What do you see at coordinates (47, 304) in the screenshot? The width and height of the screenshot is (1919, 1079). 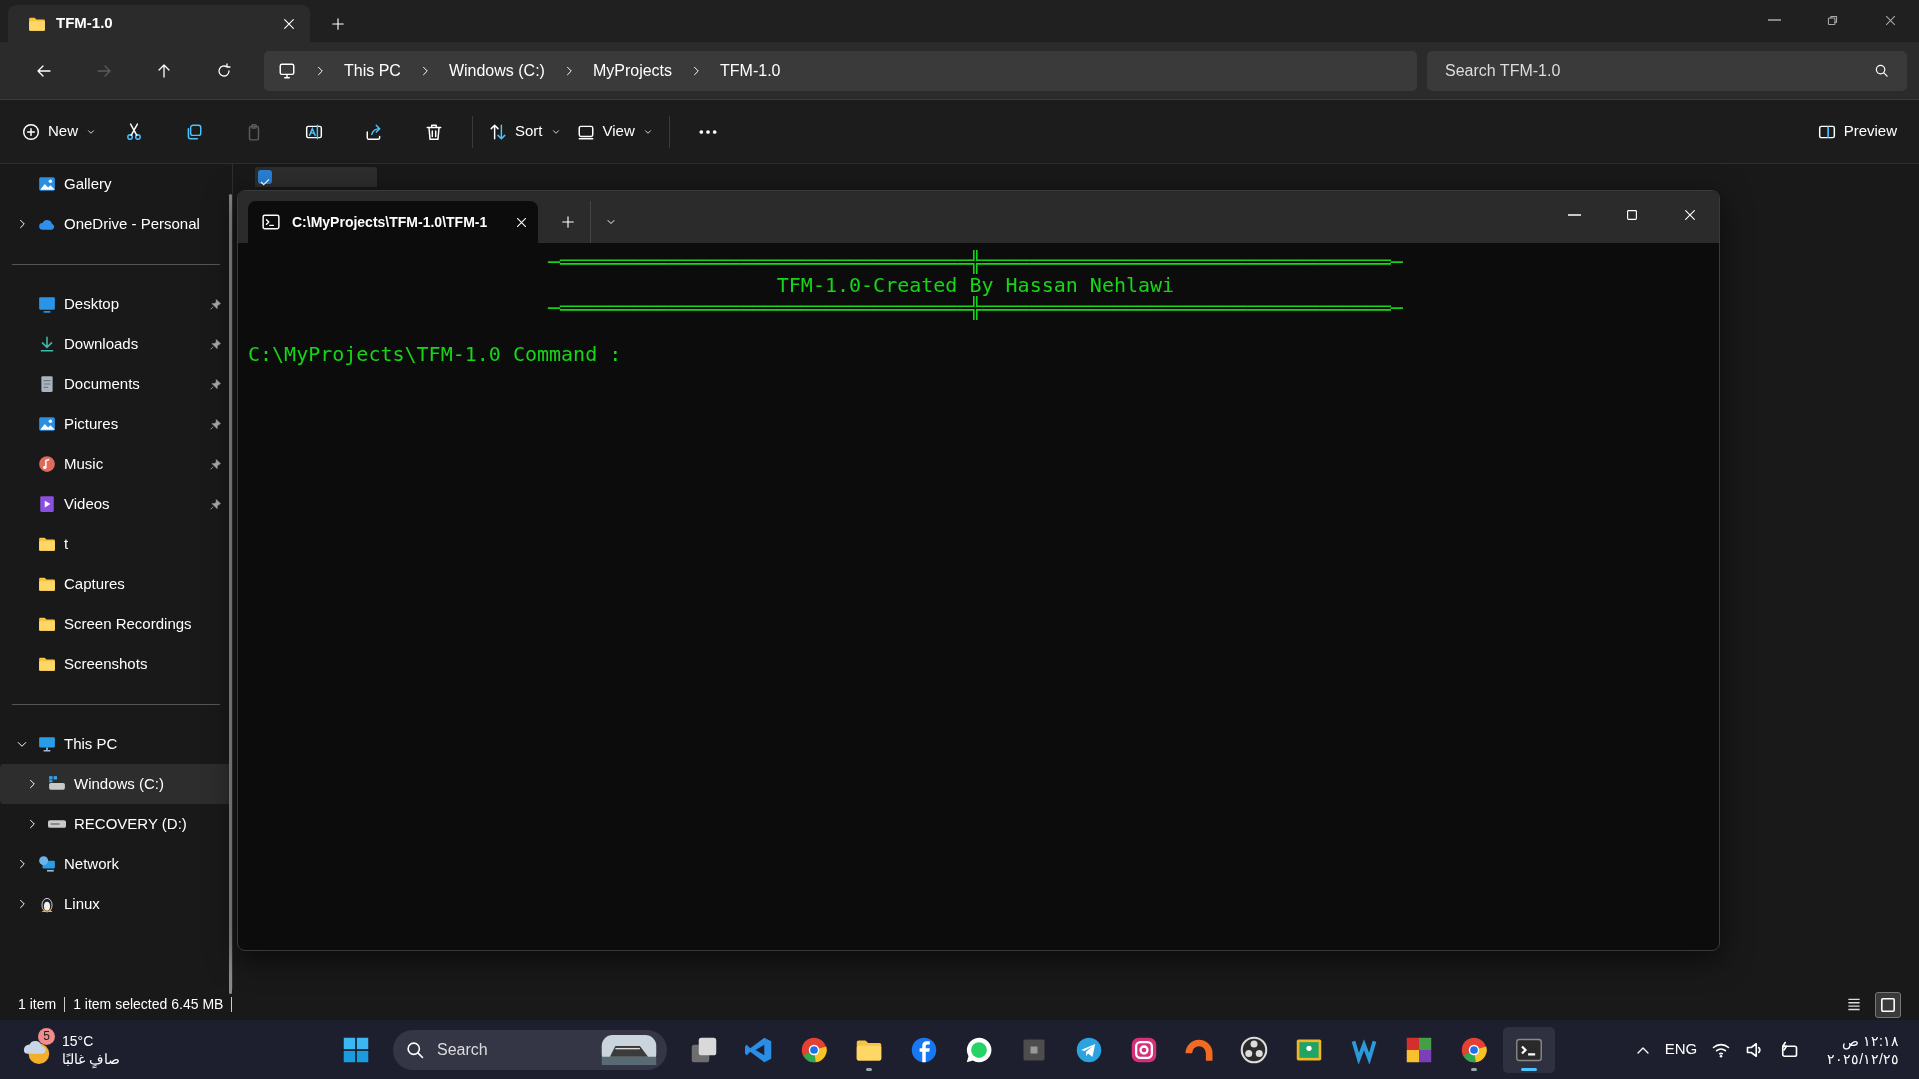 I see `desktop-icon` at bounding box center [47, 304].